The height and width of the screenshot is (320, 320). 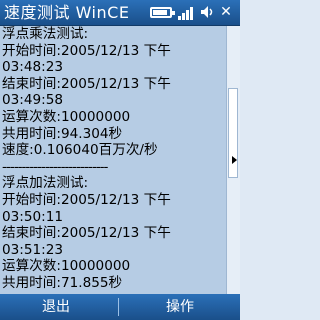 I want to click on status-icons: ✕, so click(x=193, y=13).